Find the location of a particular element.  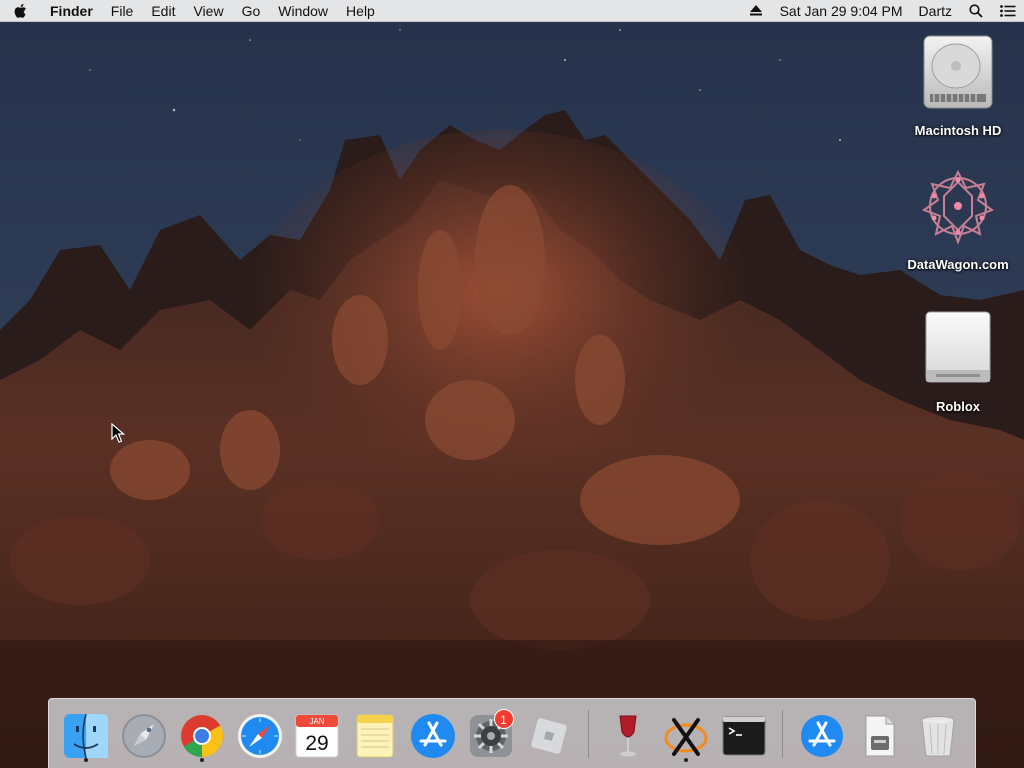

desktop-icon-macintosh-hd: Macintosh HD is located at coordinates (958, 85).